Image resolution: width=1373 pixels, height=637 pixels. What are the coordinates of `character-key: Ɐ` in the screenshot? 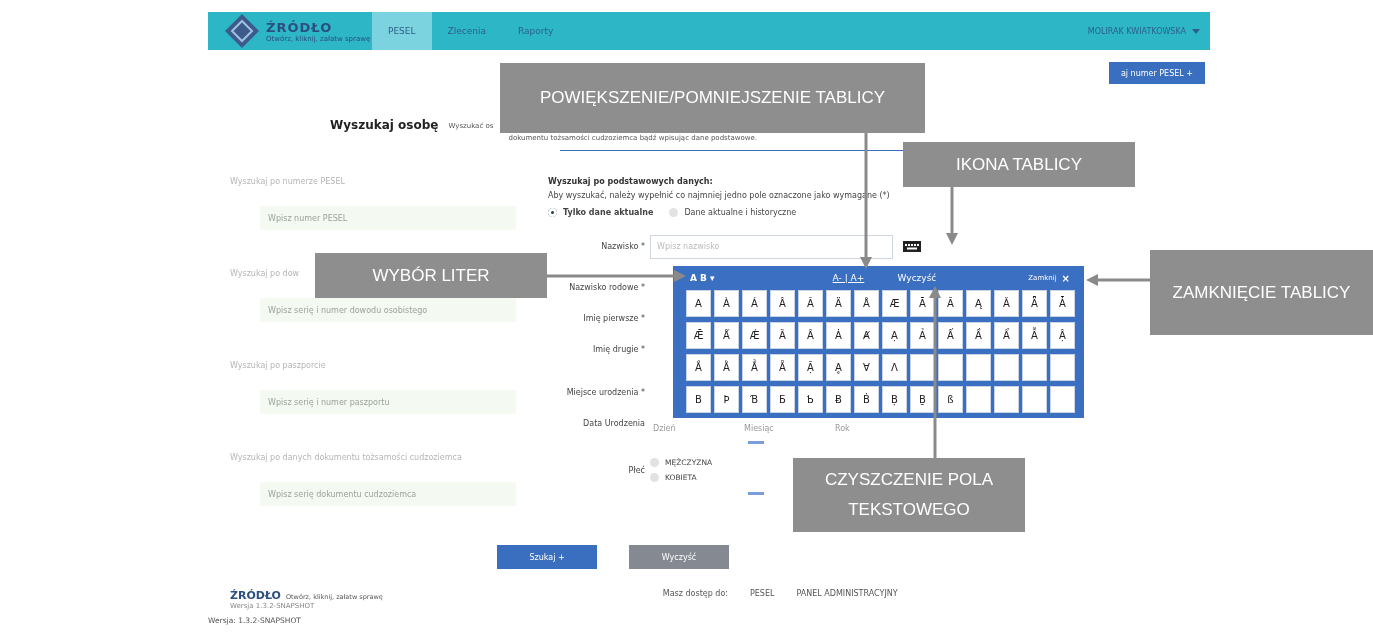 It's located at (866, 367).